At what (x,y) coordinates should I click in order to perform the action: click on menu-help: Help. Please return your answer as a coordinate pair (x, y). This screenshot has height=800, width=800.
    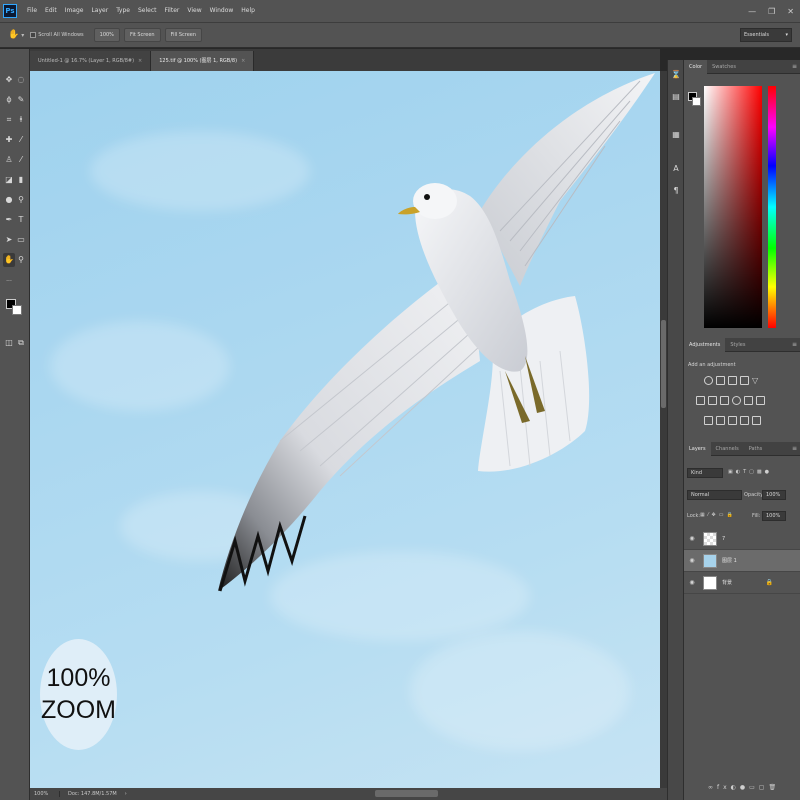
    Looking at the image, I should click on (248, 11).